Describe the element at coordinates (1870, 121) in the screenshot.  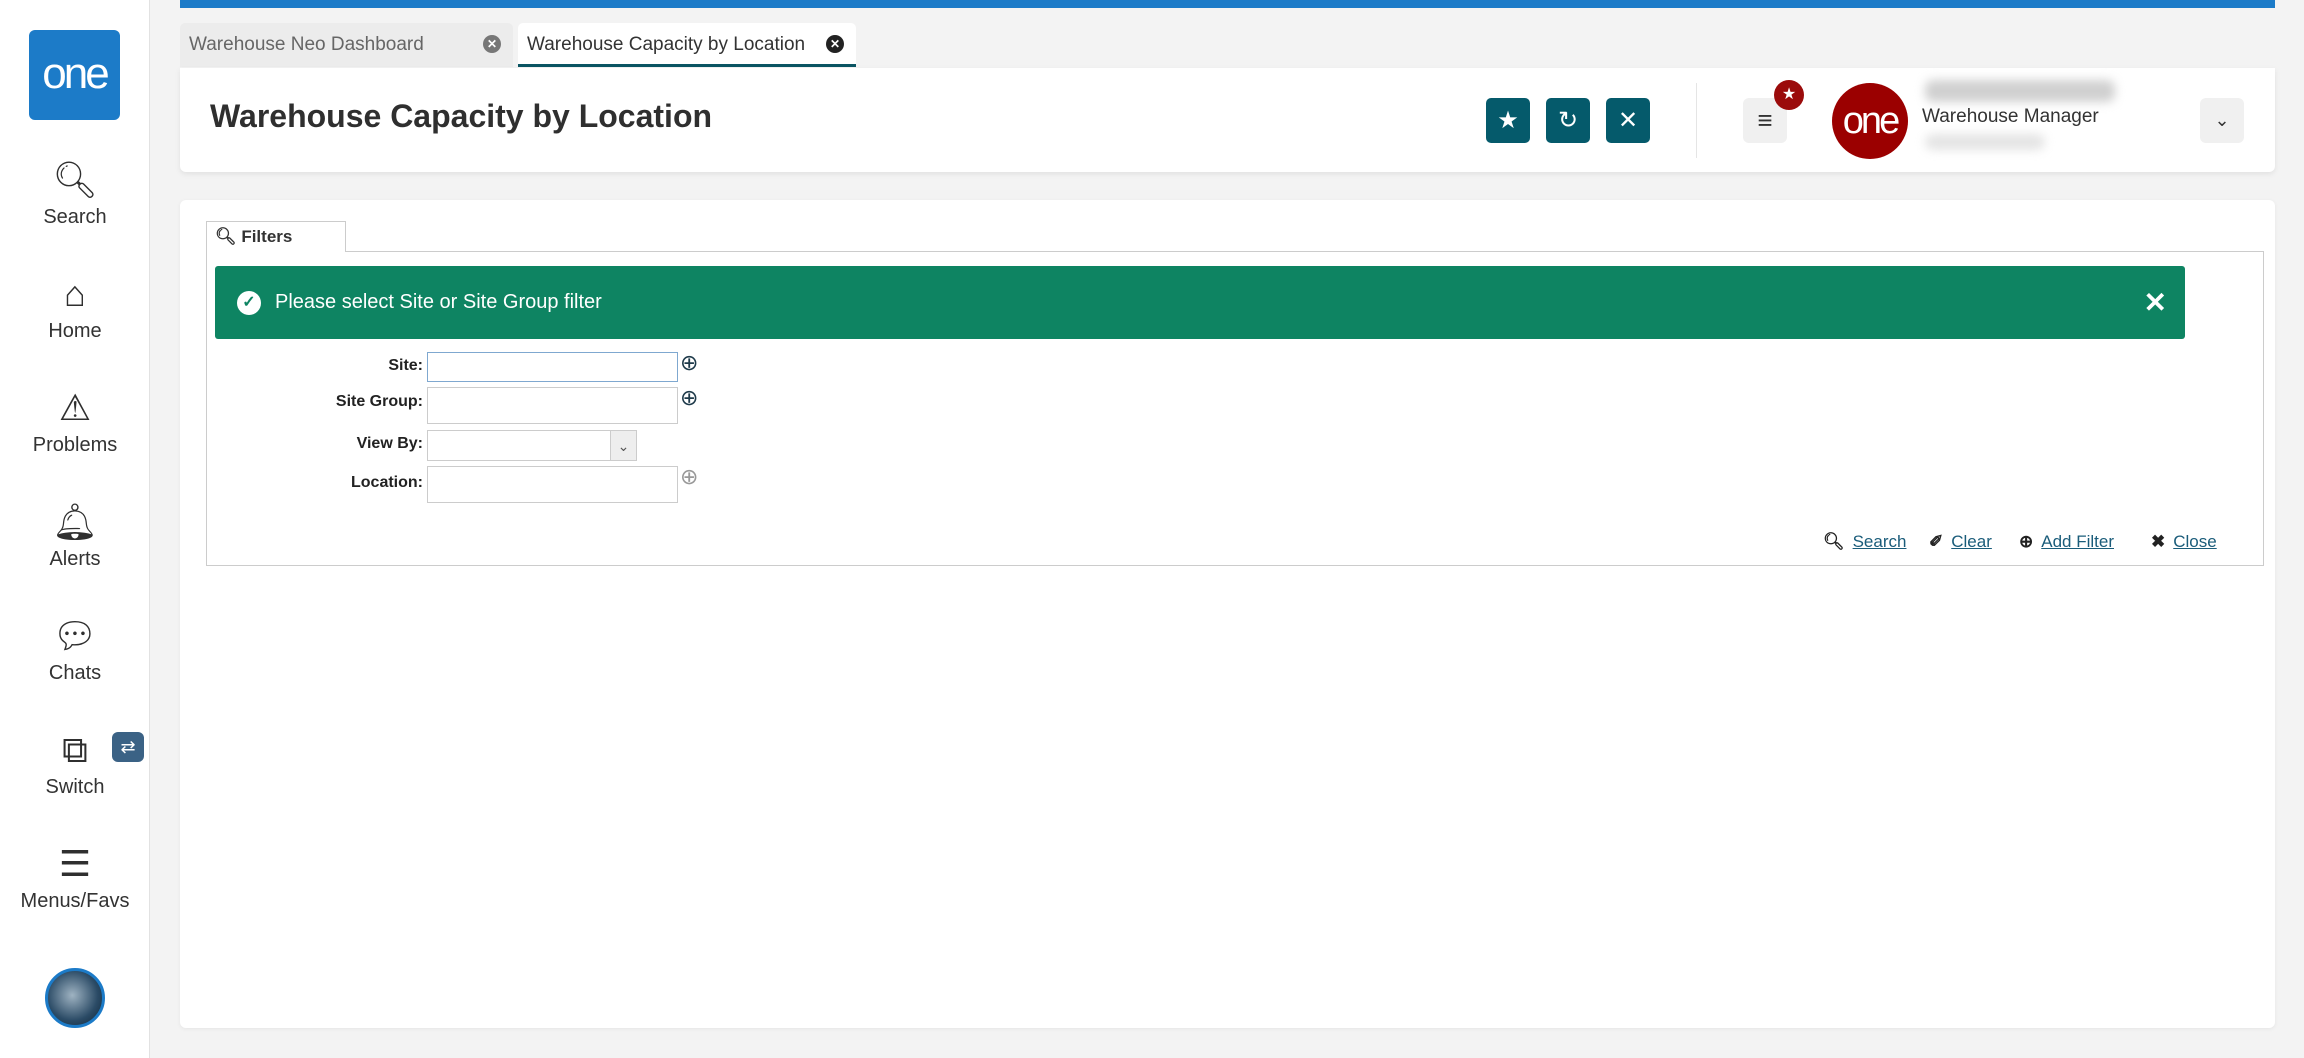
I see `user-avatar: one` at that location.